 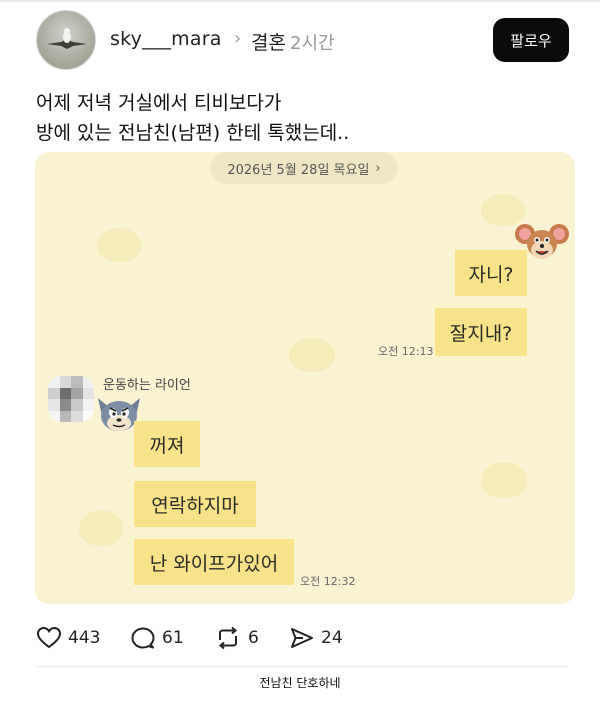 What do you see at coordinates (531, 40) in the screenshot?
I see `follow-button: 팔로우` at bounding box center [531, 40].